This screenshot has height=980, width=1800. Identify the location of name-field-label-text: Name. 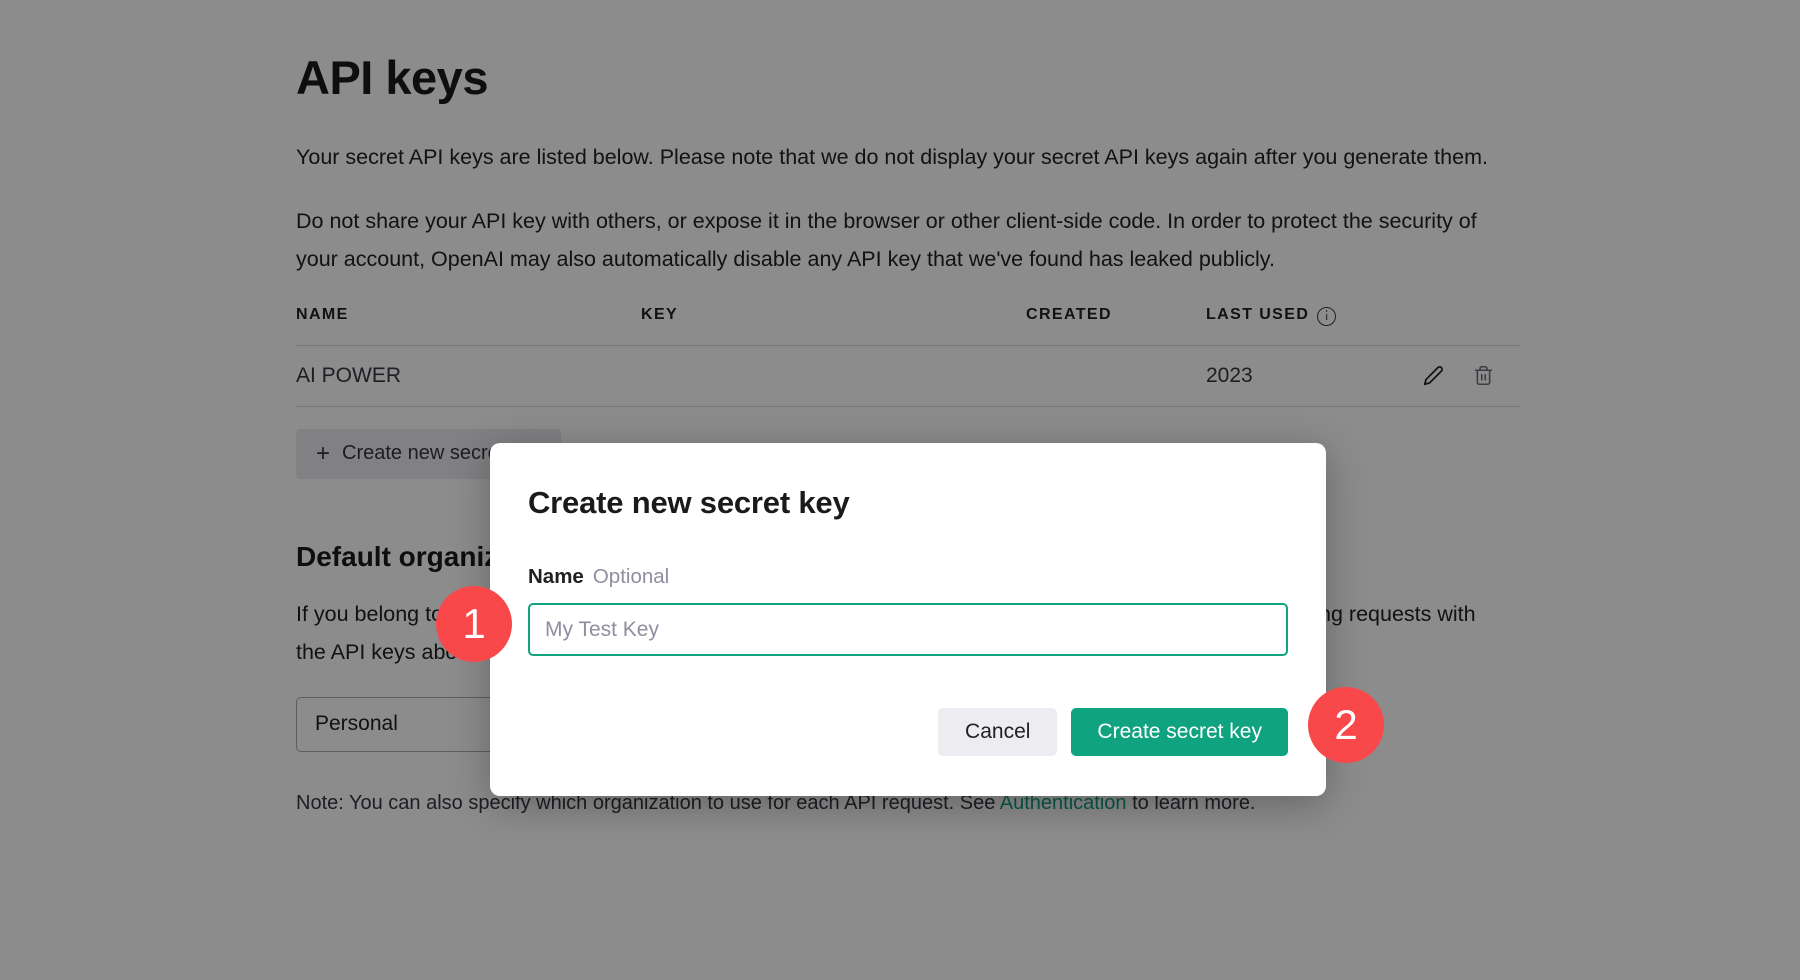
(556, 576).